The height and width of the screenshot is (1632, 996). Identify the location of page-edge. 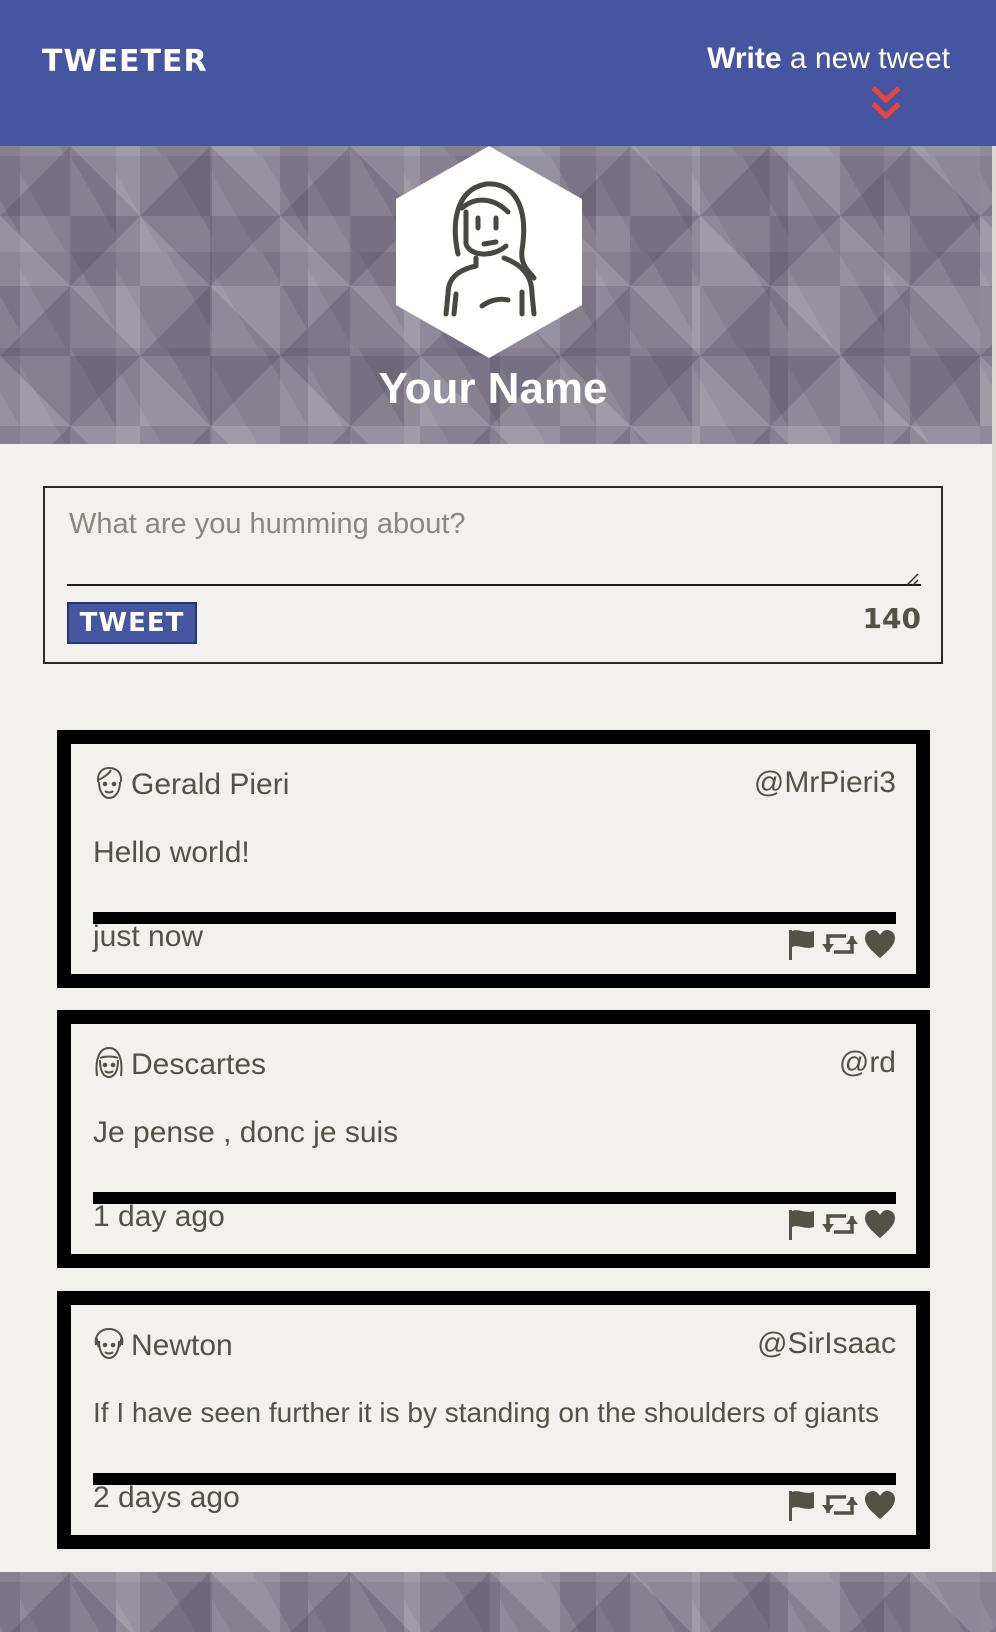
(994, 859).